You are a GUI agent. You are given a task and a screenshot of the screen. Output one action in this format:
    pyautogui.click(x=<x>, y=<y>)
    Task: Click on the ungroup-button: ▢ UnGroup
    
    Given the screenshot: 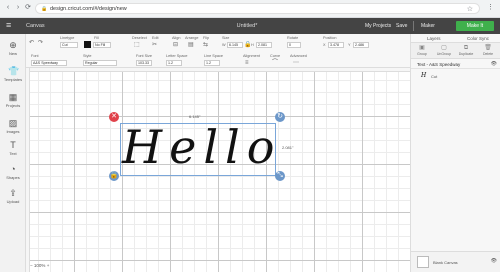 What is the action you would take?
    pyautogui.click(x=444, y=49)
    